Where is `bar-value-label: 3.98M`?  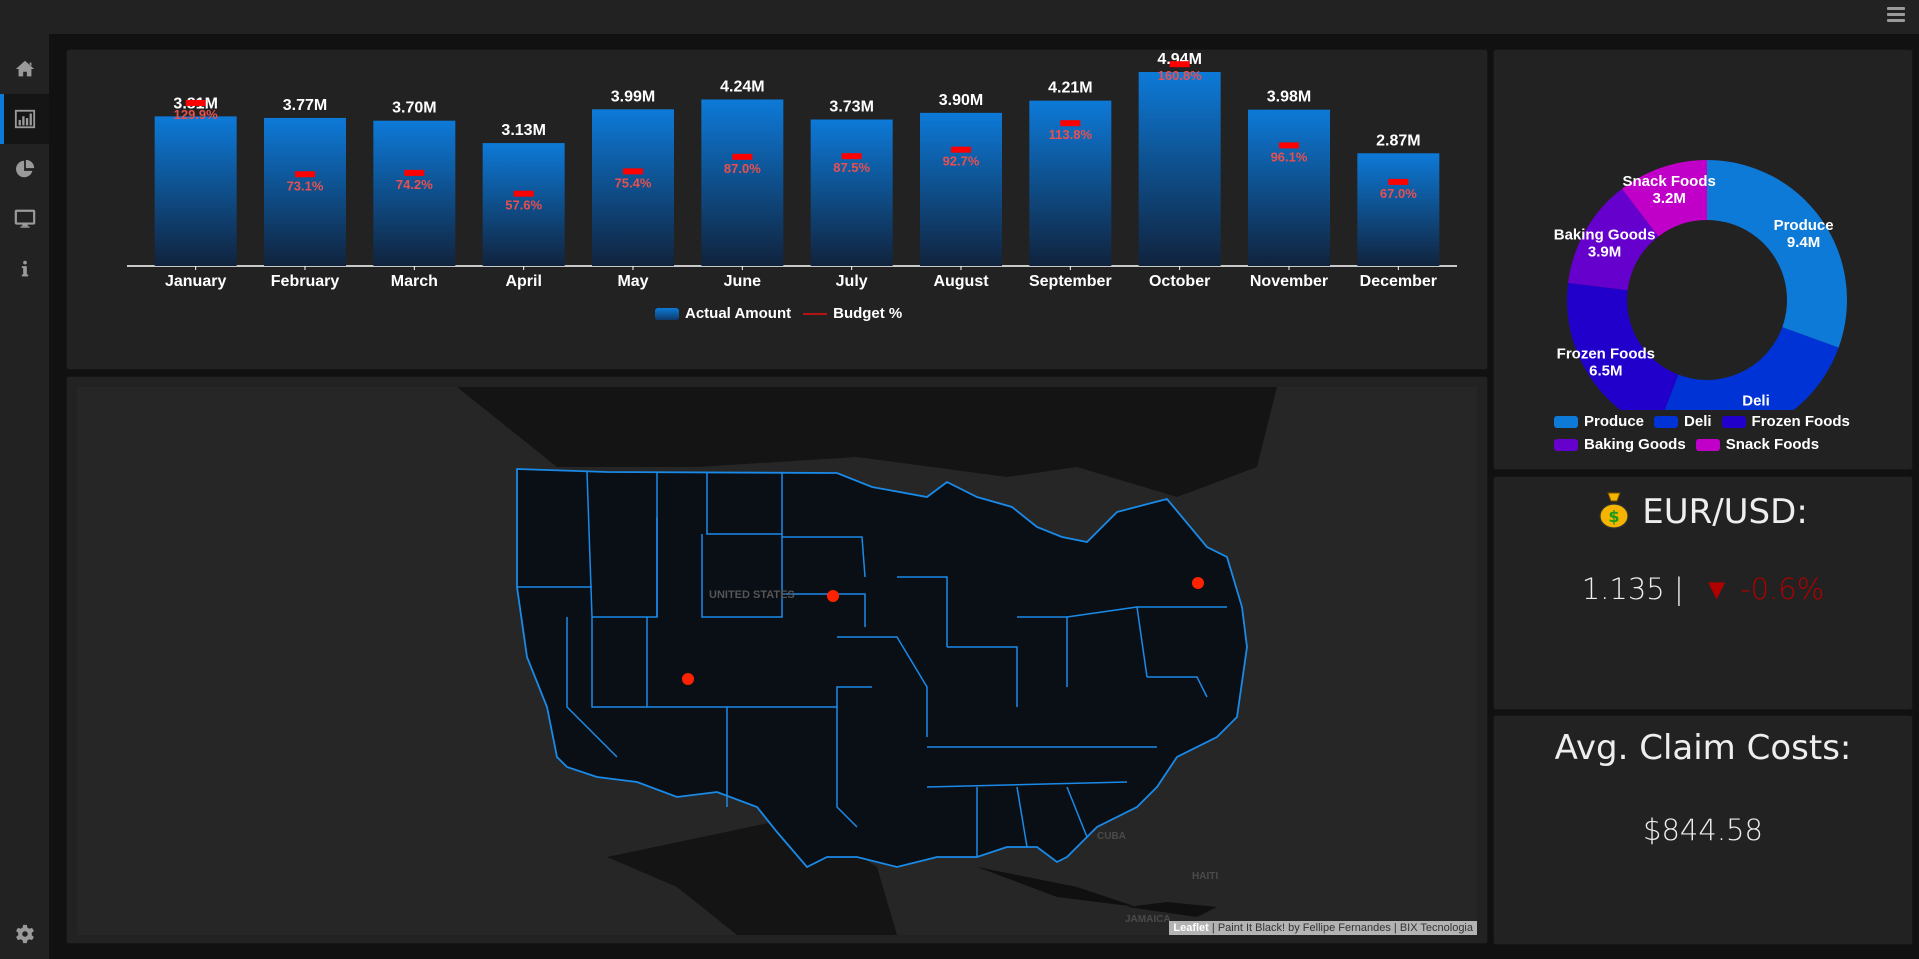
bar-value-label: 3.98M is located at coordinates (1289, 97).